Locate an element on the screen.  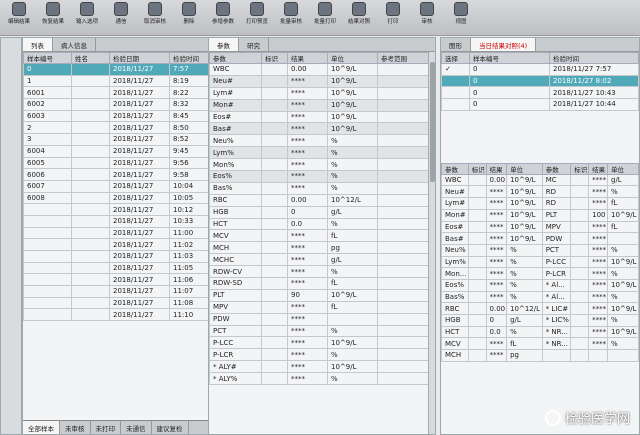
table-row: Mon# **** 10^9/L is located at coordinates (322, 105).